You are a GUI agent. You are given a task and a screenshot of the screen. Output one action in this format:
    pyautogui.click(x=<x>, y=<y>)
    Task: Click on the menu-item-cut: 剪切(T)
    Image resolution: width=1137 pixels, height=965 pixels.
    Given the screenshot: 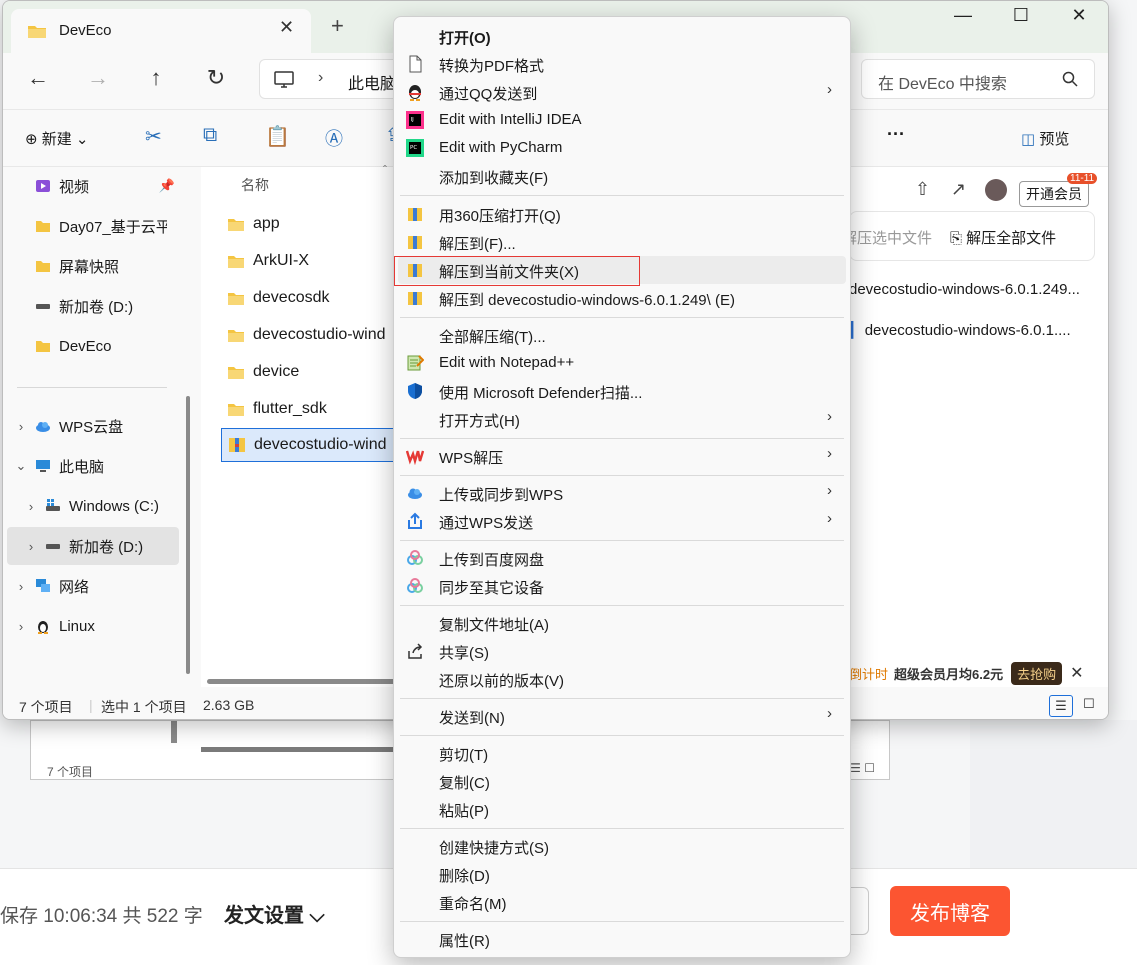 What is the action you would take?
    pyautogui.click(x=622, y=753)
    